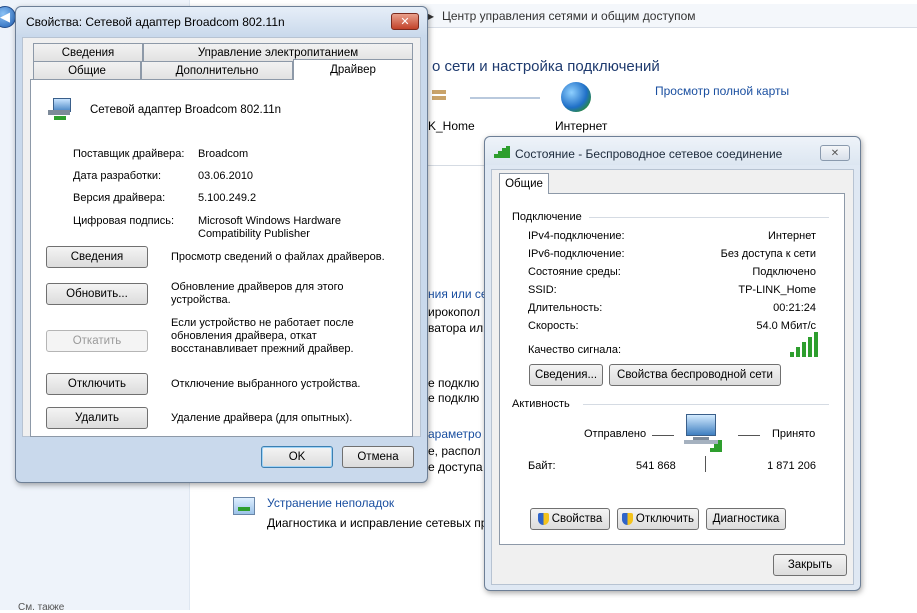  I want to click on sent-label: Отправлено, so click(615, 434).